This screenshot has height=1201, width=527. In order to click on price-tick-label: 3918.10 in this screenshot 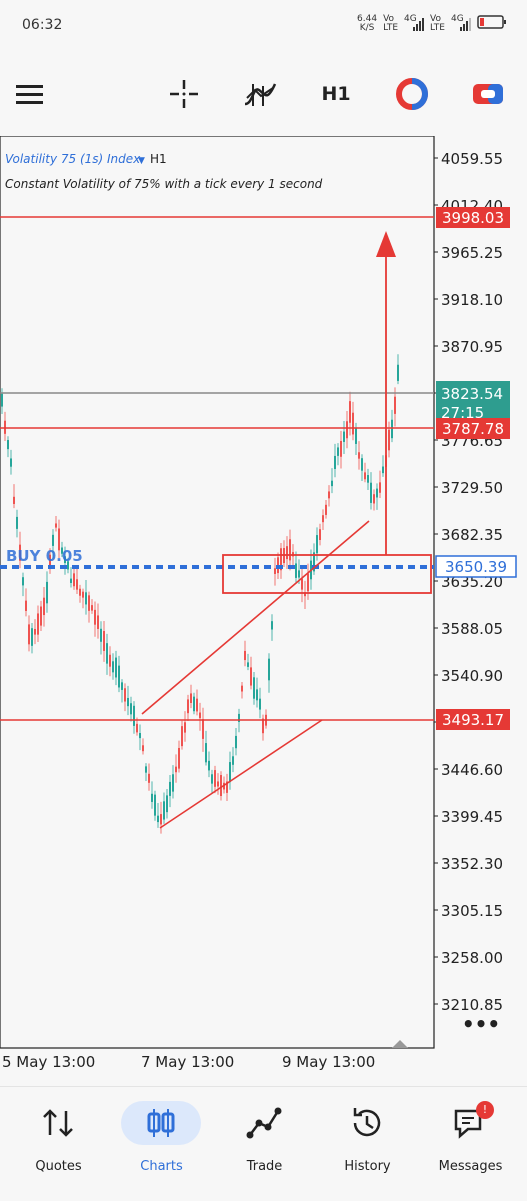, I will do `click(472, 300)`.